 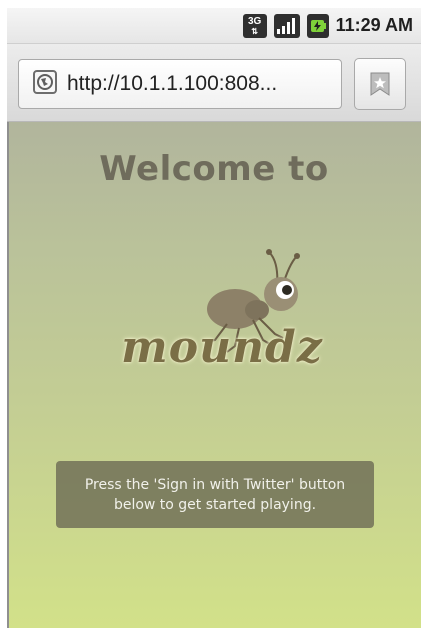 What do you see at coordinates (45, 84) in the screenshot?
I see `site-globe-icon` at bounding box center [45, 84].